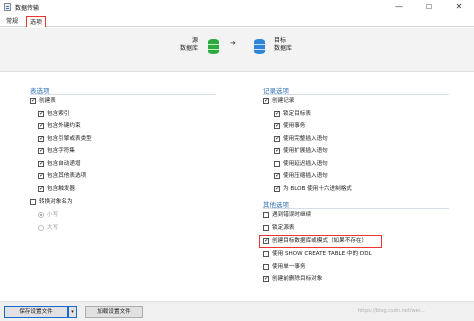  Describe the element at coordinates (27, 8) in the screenshot. I see `window-title: 数据传输` at that location.